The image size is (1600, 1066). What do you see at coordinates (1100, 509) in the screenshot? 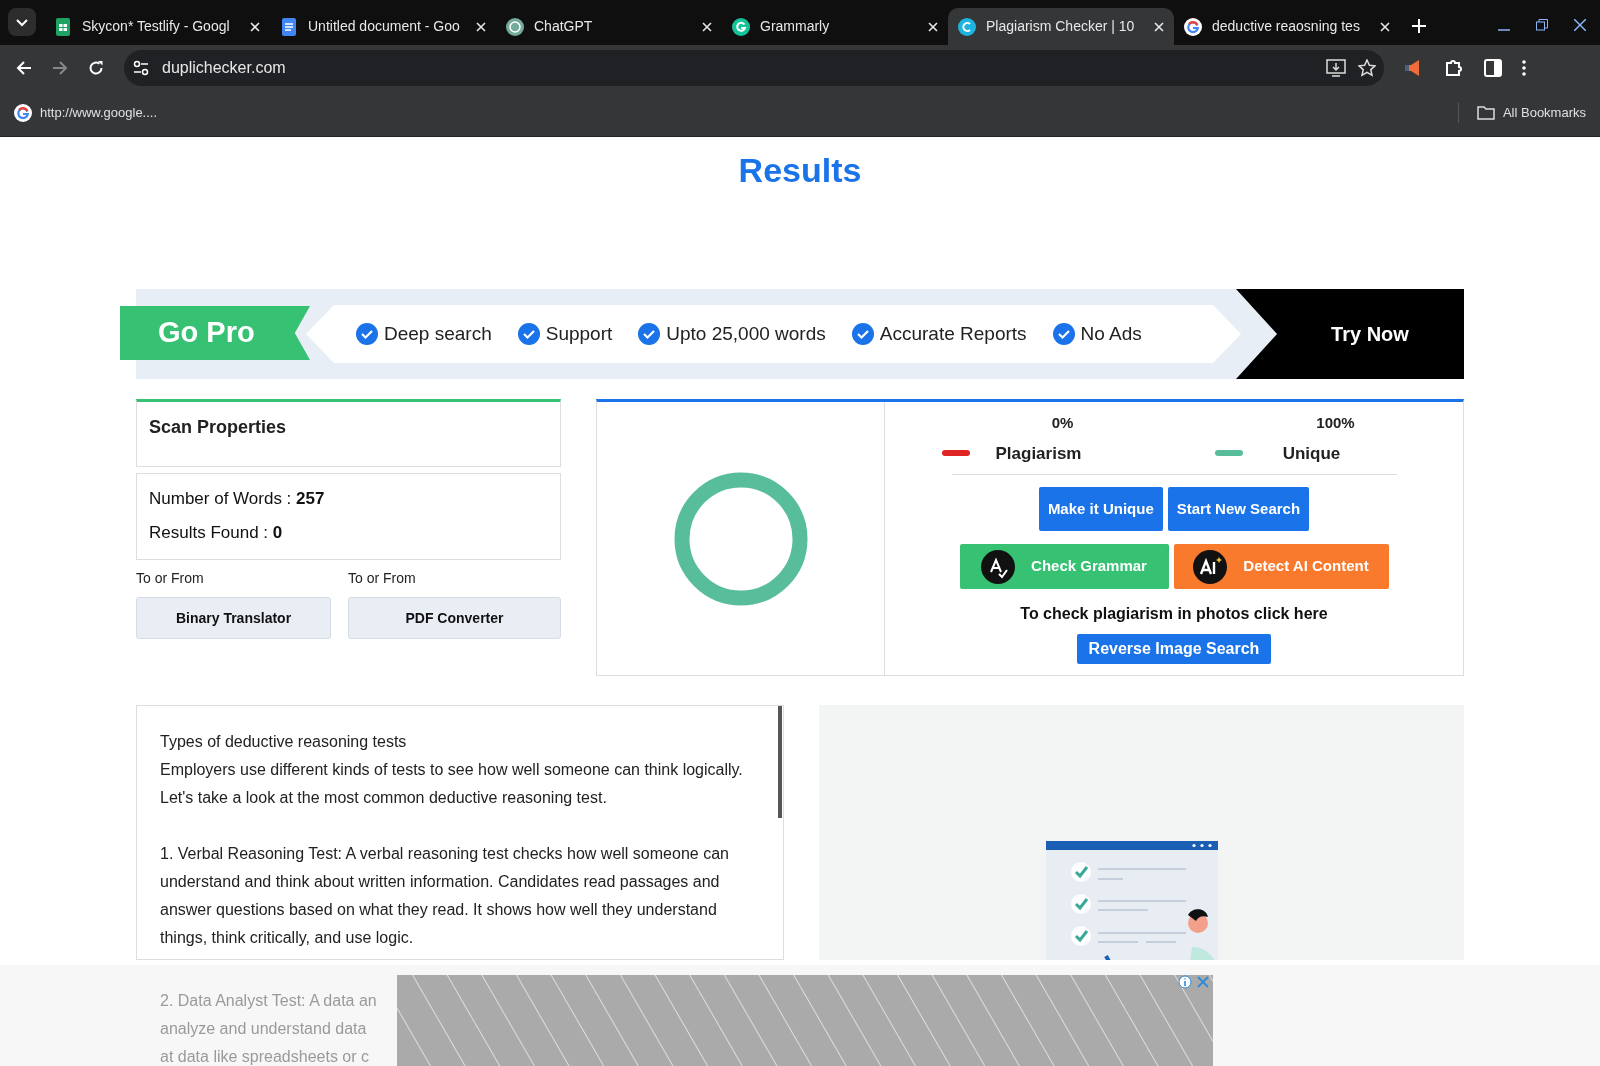
I see `action-button: Make it Unique` at bounding box center [1100, 509].